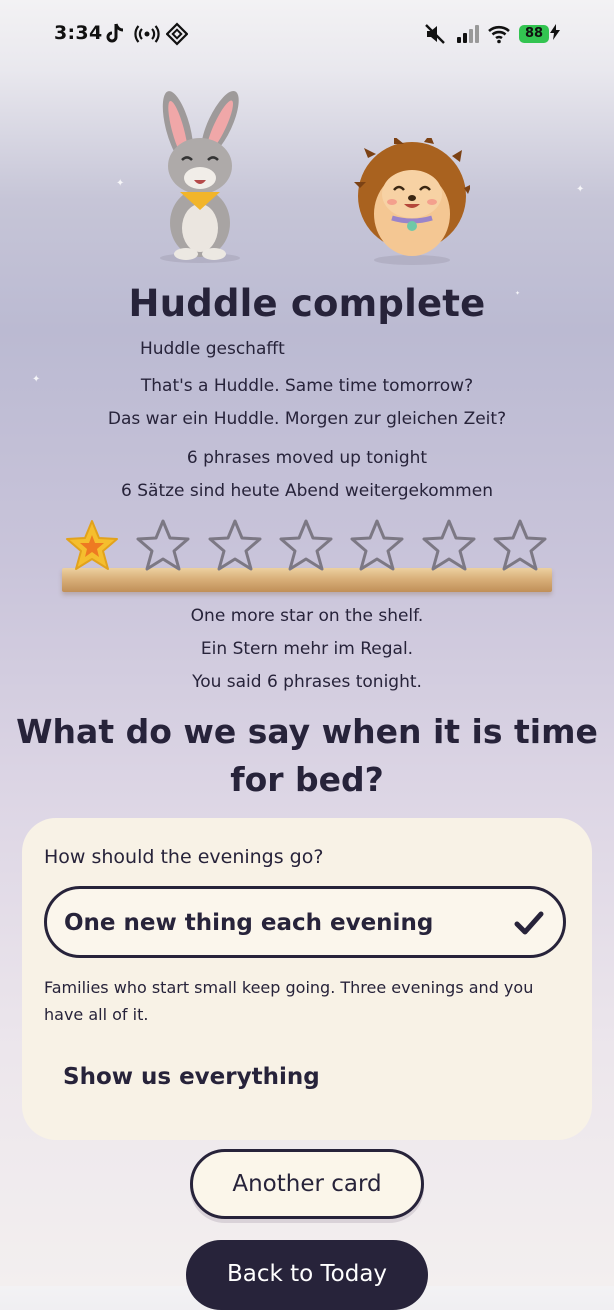 The height and width of the screenshot is (1310, 614). Describe the element at coordinates (191, 1077) in the screenshot. I see `option-label: Show us everything` at that location.